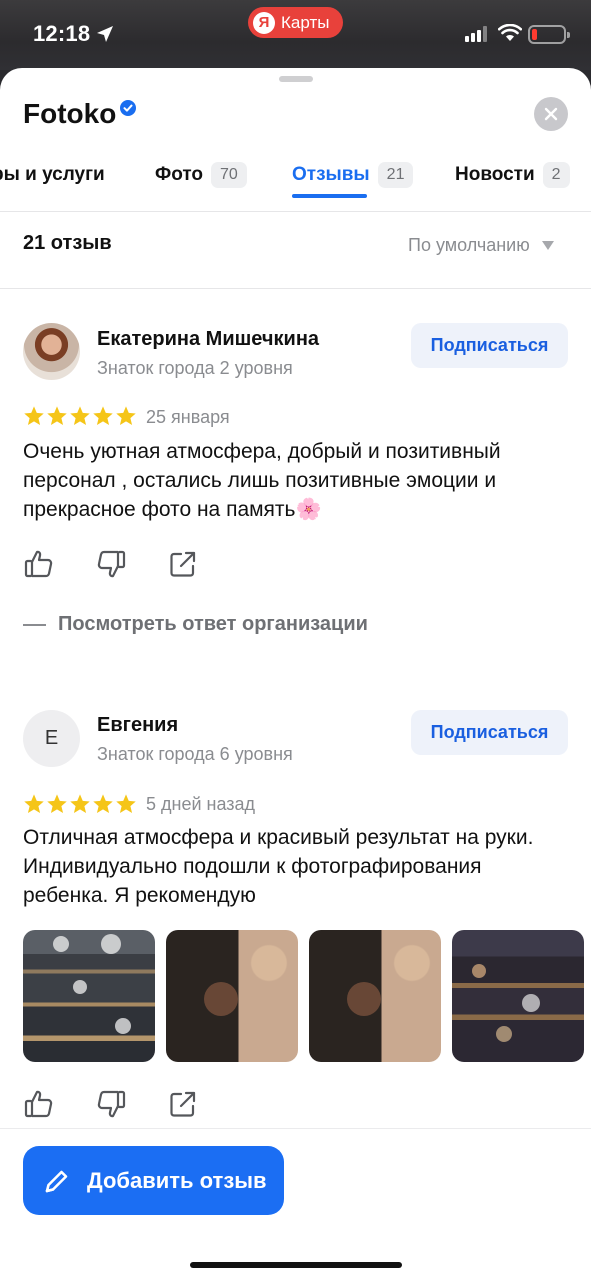  Describe the element at coordinates (510, 32) in the screenshot. I see `wifi-icon` at that location.